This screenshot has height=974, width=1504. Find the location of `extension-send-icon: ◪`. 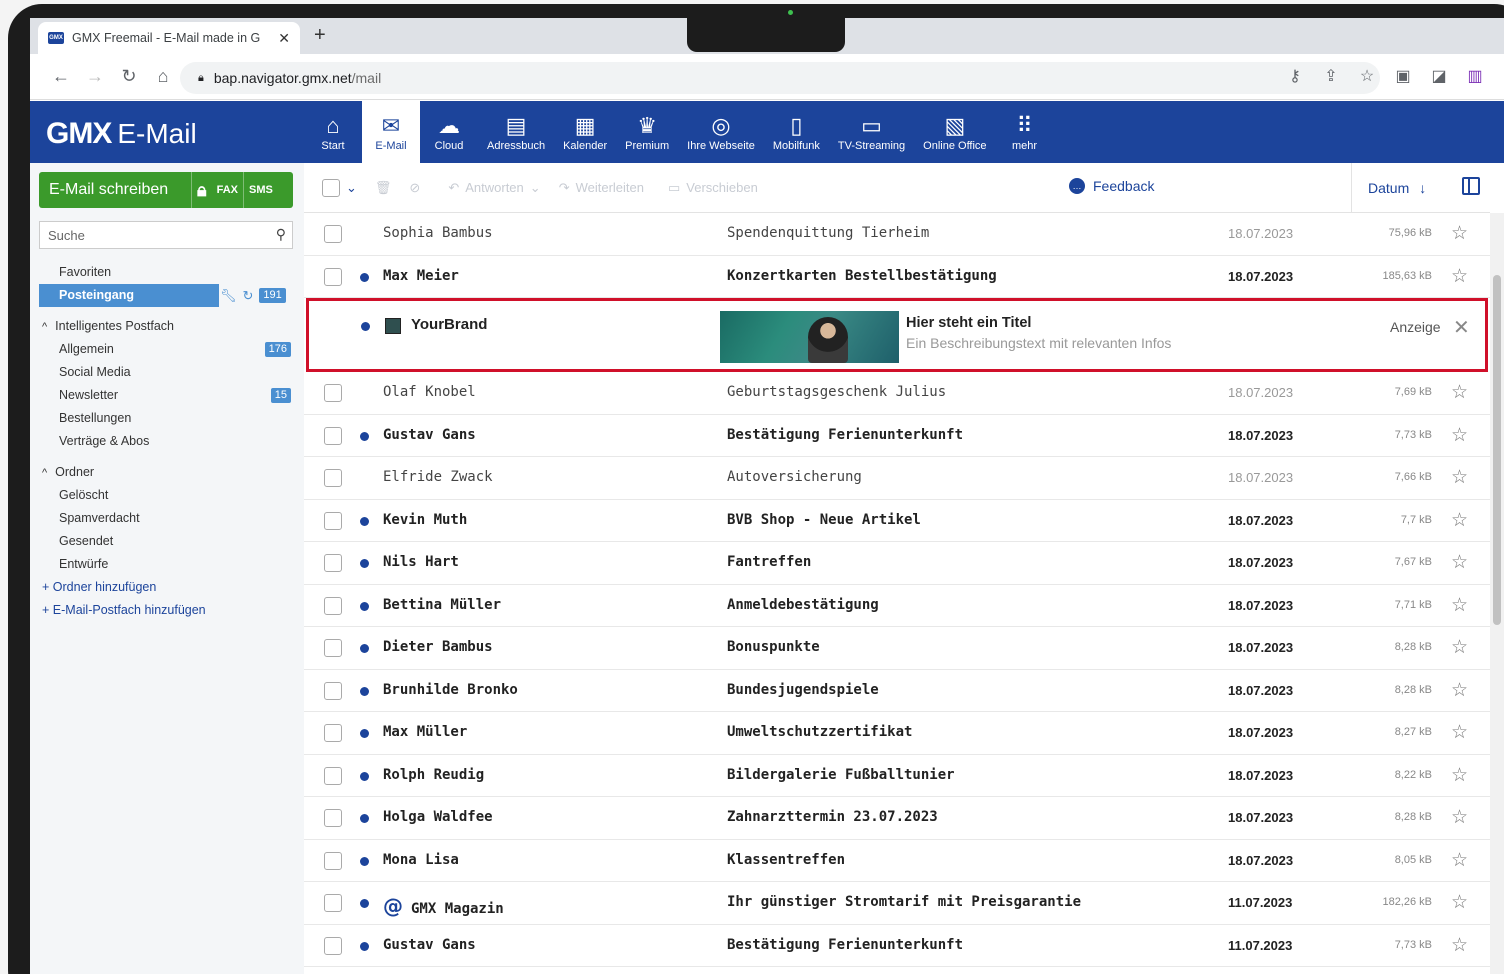

extension-send-icon: ◪ is located at coordinates (1439, 76).